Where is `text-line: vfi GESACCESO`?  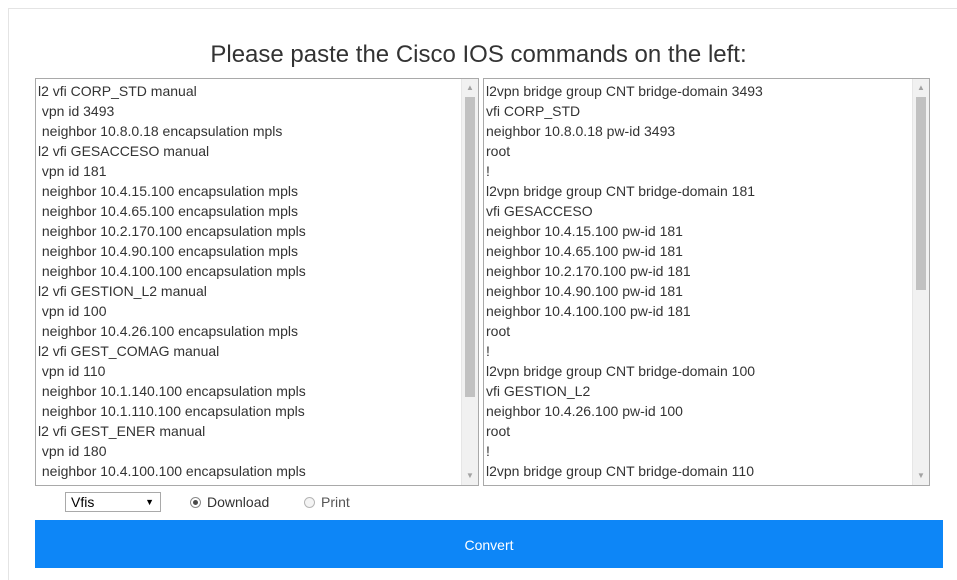
text-line: vfi GESACCESO is located at coordinates (539, 211).